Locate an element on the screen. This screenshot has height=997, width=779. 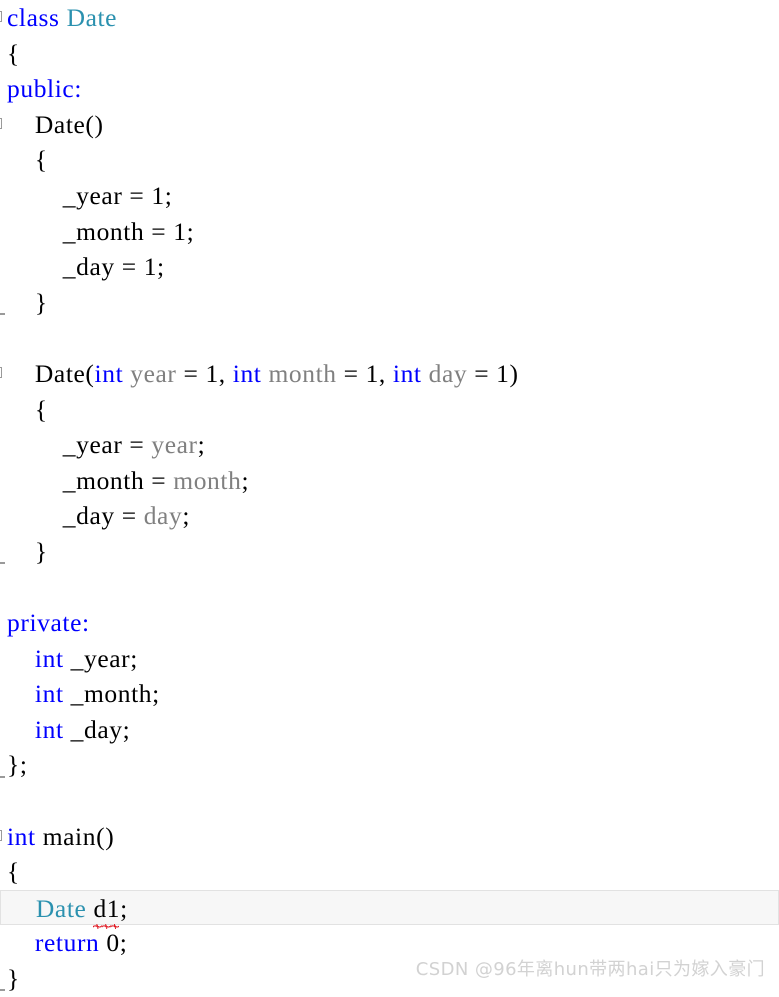
code-line: _day = day; is located at coordinates (389, 516).